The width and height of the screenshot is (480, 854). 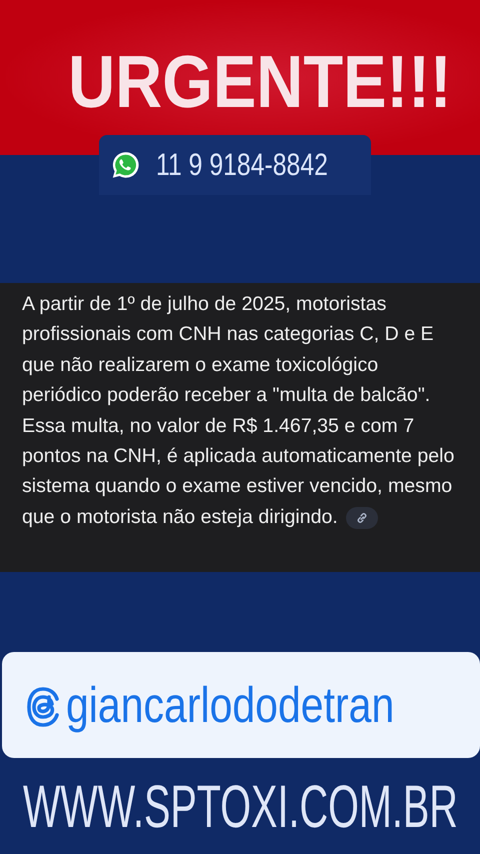 I want to click on social-handle: giancarlododetran, so click(x=230, y=705).